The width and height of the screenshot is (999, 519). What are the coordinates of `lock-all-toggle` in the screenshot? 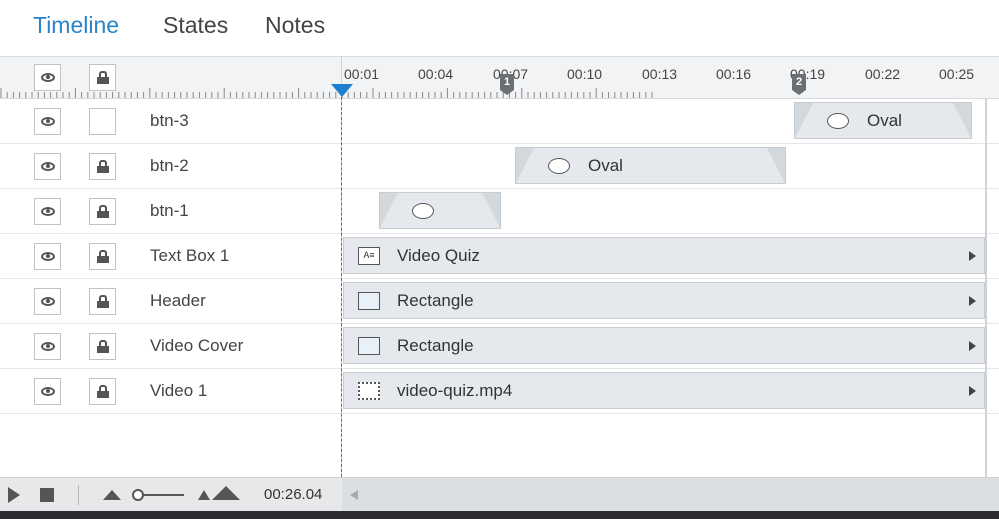 It's located at (102, 77).